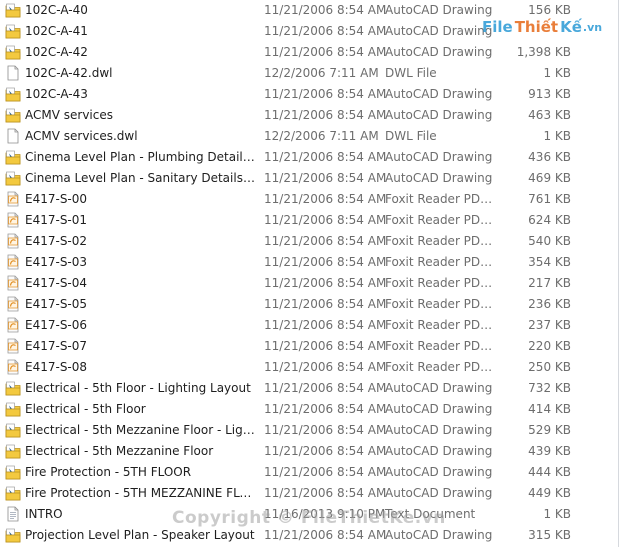 The width and height of the screenshot is (619, 547). What do you see at coordinates (56, 262) in the screenshot?
I see `file-name: E417-S-03` at bounding box center [56, 262].